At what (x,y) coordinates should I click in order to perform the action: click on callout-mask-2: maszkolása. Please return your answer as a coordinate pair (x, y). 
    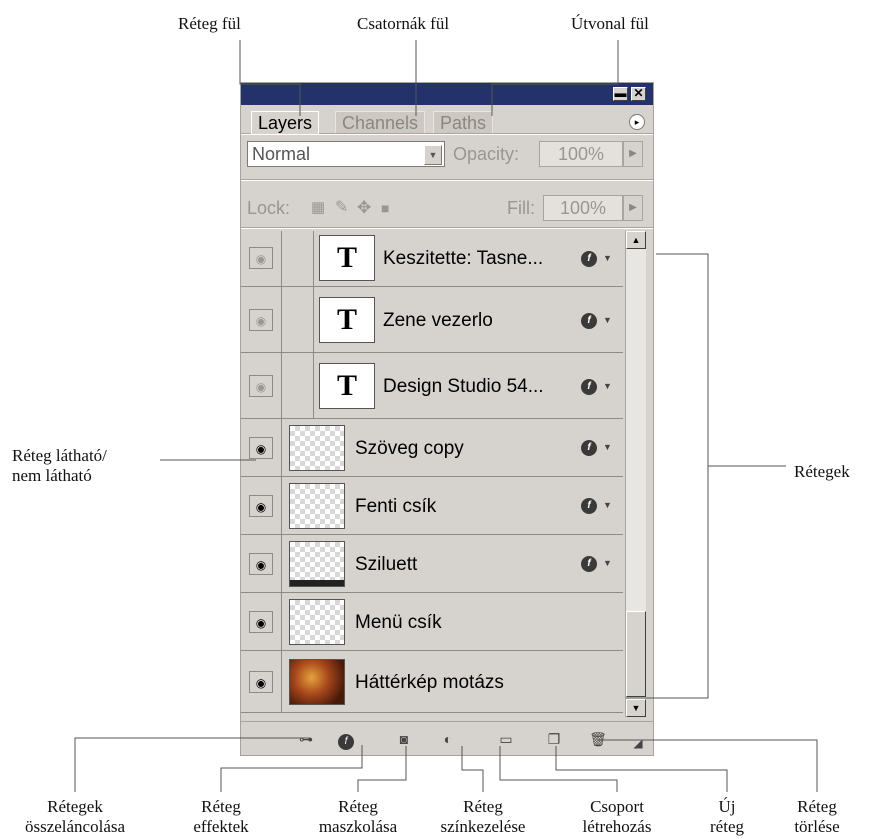
    Looking at the image, I should click on (358, 826).